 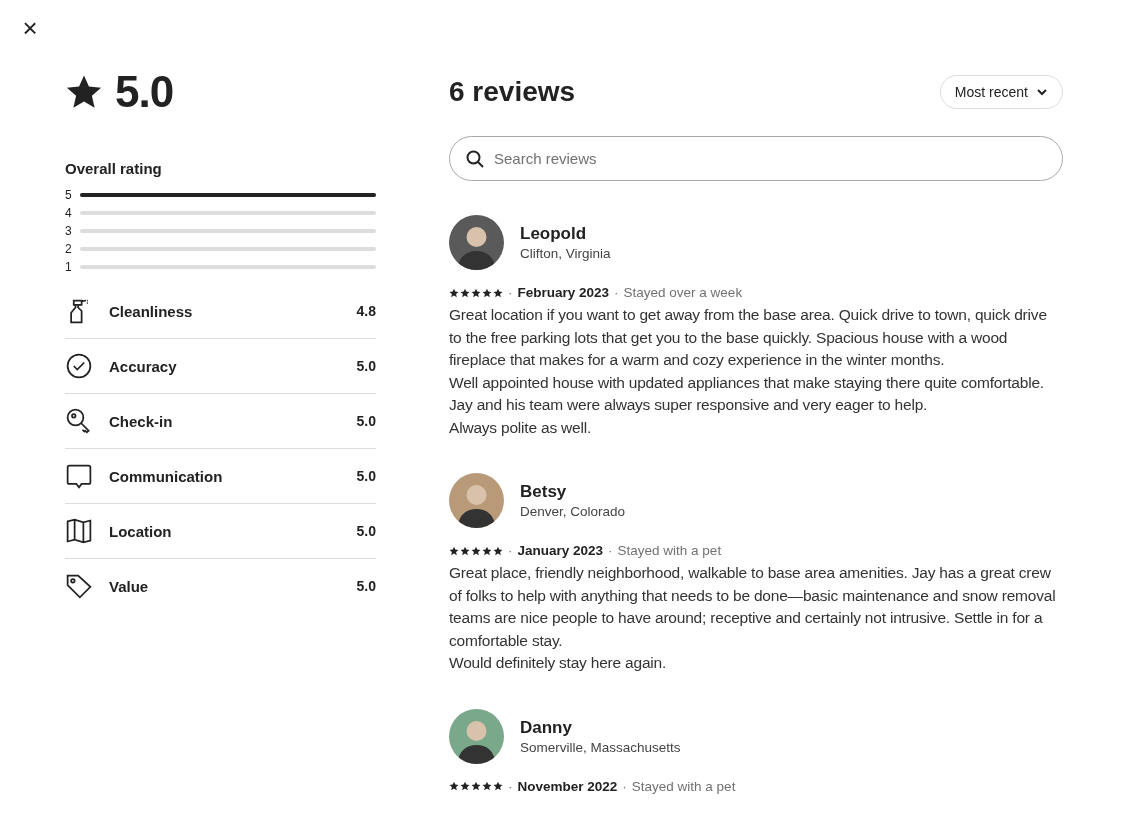 What do you see at coordinates (79, 476) in the screenshot?
I see `speech-bubble-icon` at bounding box center [79, 476].